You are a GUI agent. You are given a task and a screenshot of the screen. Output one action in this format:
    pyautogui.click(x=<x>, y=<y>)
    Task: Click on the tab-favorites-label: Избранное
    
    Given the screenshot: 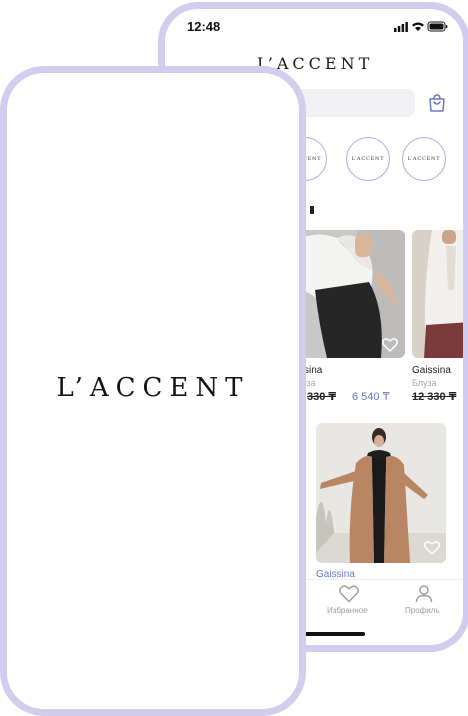 What is the action you would take?
    pyautogui.click(x=347, y=610)
    